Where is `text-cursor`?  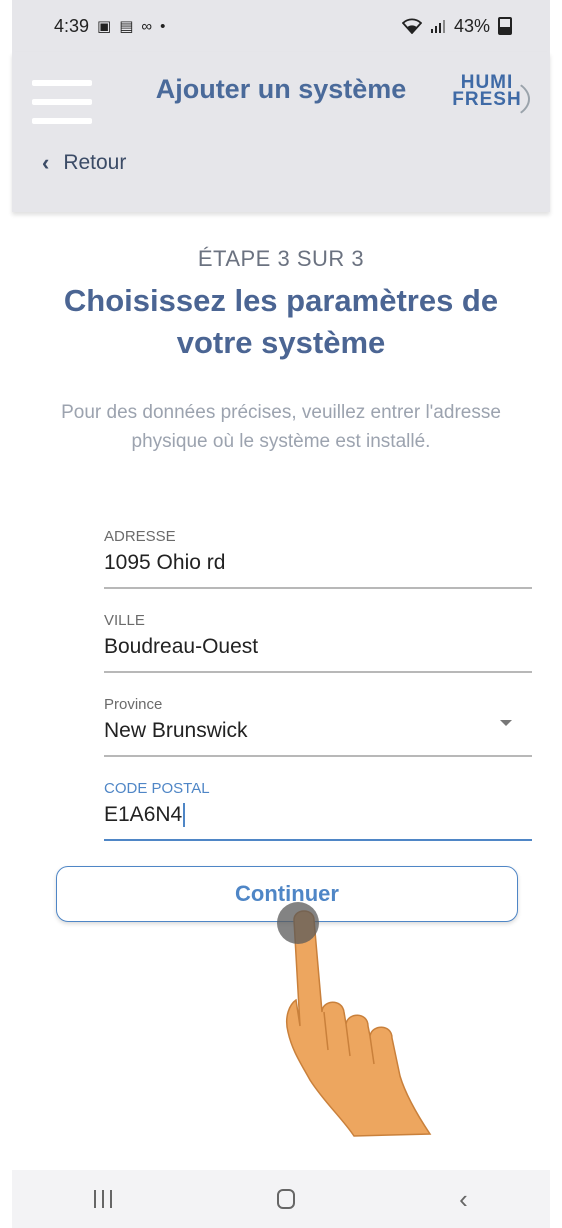 text-cursor is located at coordinates (184, 815).